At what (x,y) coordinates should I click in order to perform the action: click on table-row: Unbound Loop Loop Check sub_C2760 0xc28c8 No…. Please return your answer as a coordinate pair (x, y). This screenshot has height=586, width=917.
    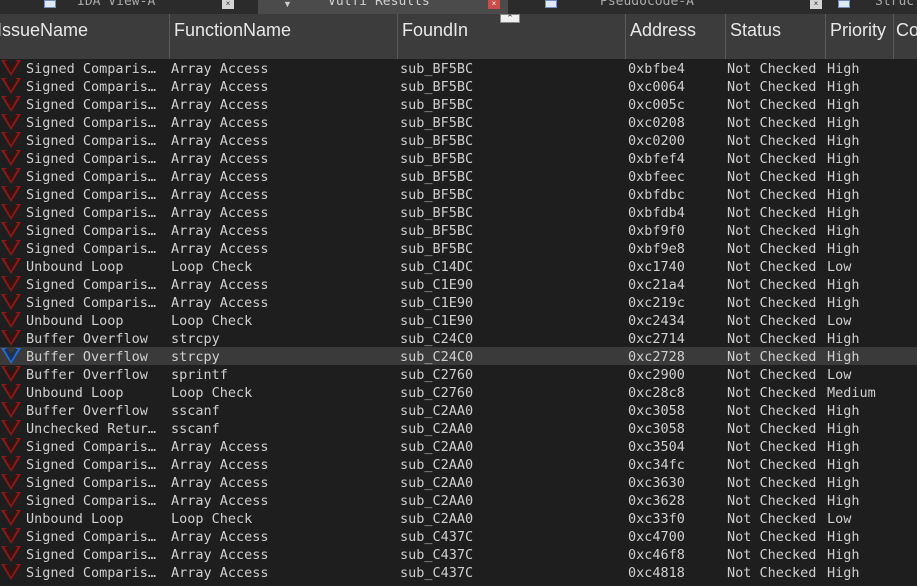
    Looking at the image, I should click on (458, 392).